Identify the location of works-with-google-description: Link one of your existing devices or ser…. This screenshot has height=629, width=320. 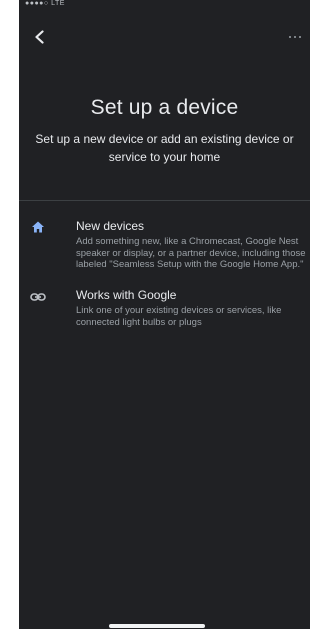
(179, 316).